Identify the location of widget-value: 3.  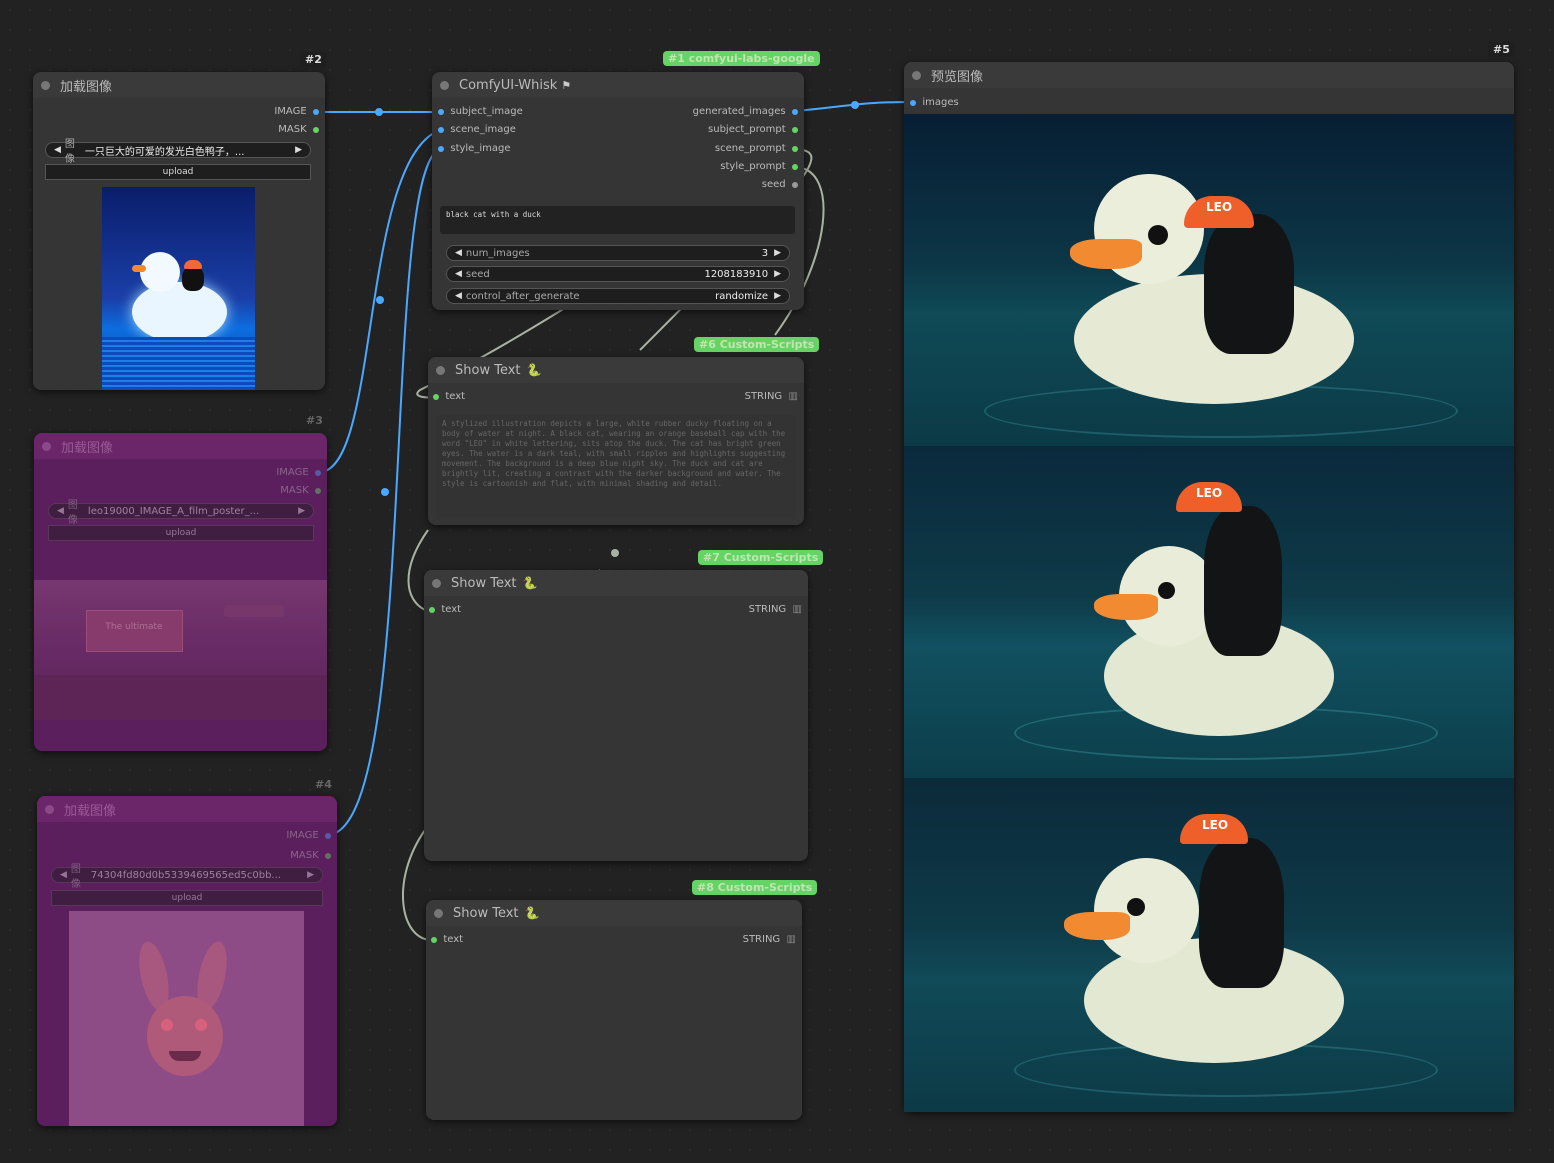
(765, 253).